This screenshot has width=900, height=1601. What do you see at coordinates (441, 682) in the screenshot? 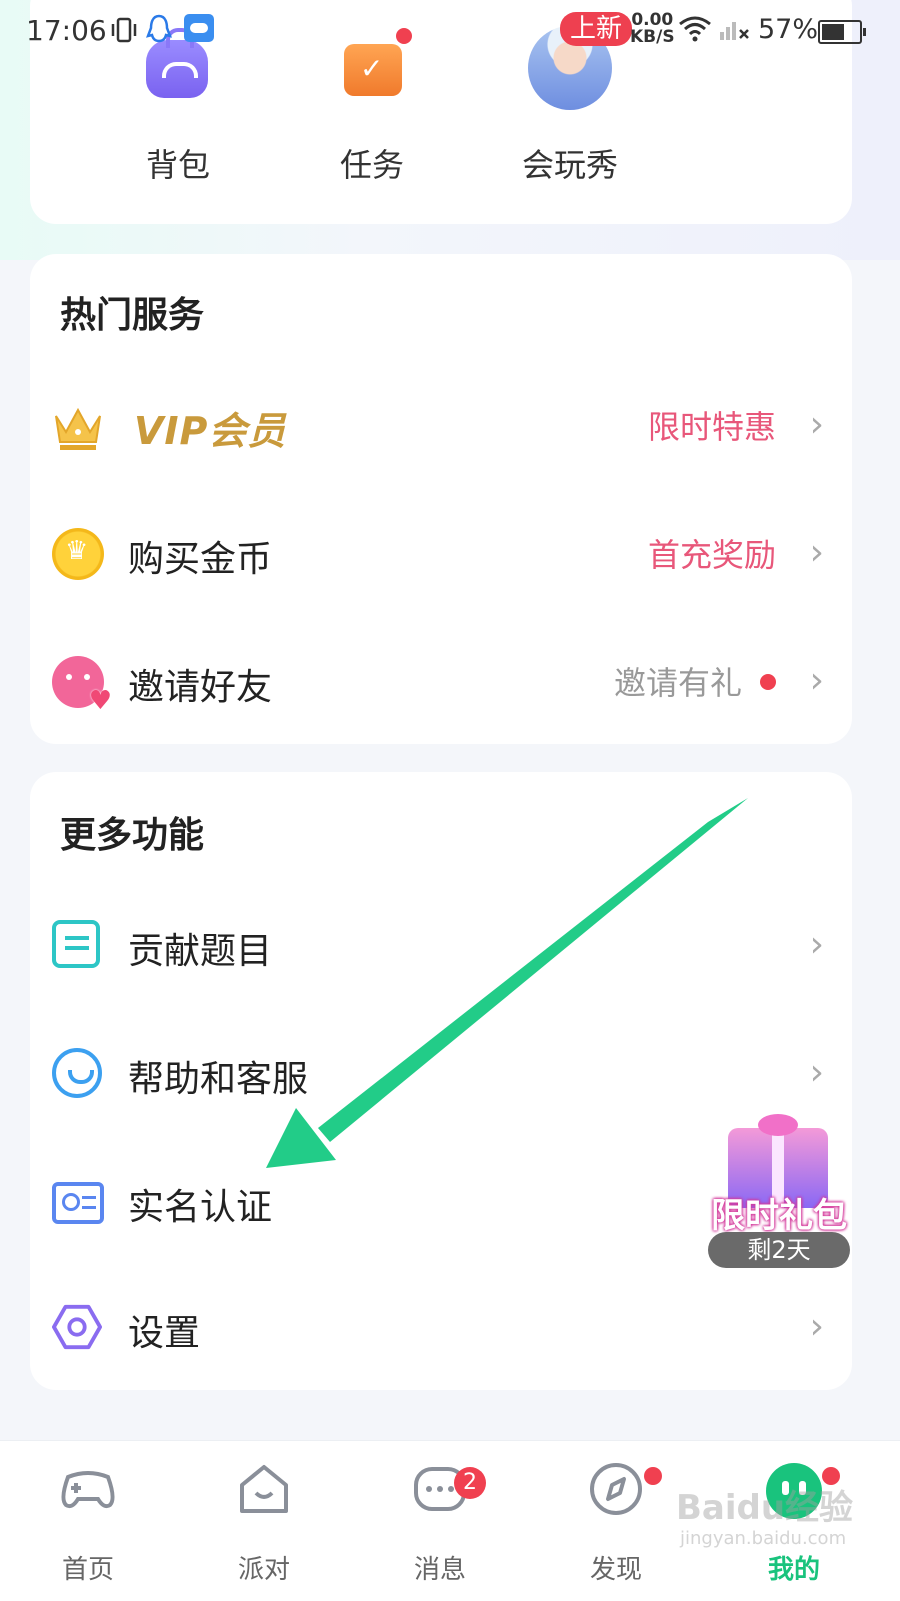
I see `row-invite-friends: 邀请好友 邀请有礼 ›` at bounding box center [441, 682].